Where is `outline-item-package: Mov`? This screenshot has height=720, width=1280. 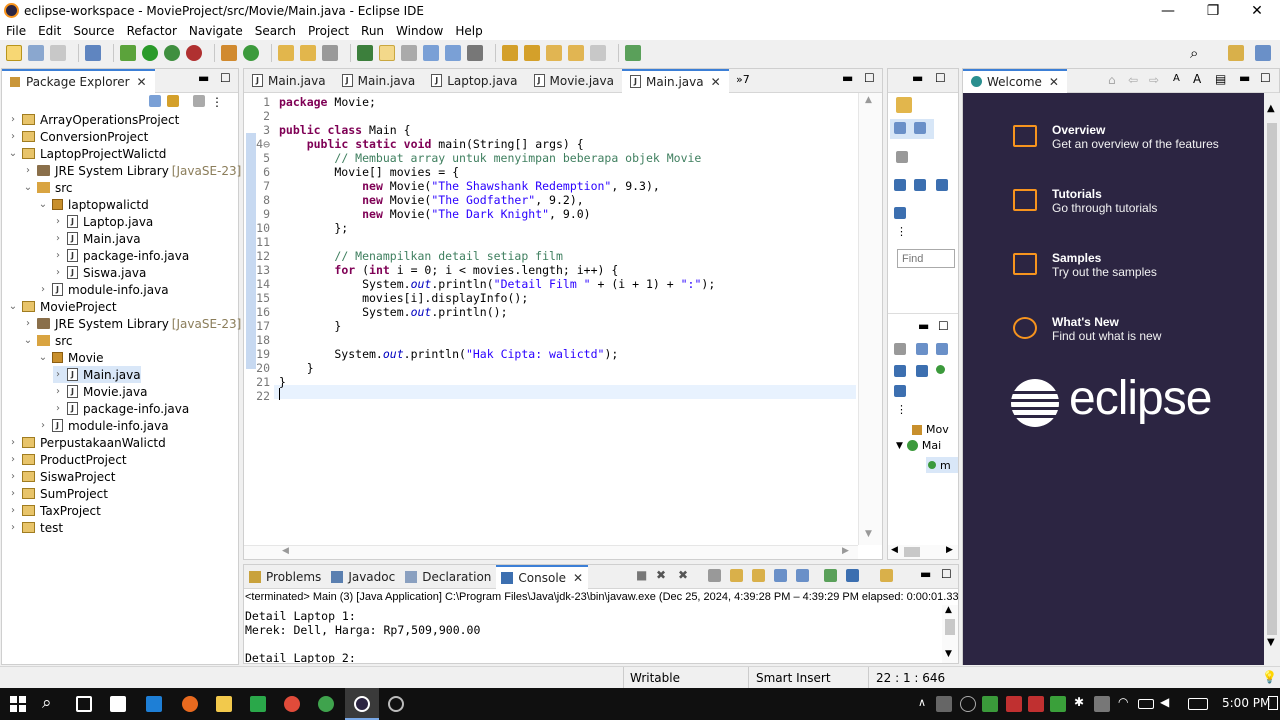
outline-item-package: Mov is located at coordinates (930, 429).